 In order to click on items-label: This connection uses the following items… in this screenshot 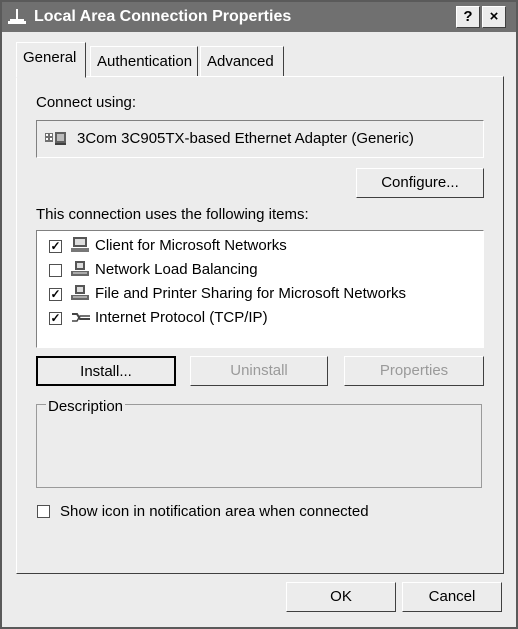, I will do `click(172, 214)`.